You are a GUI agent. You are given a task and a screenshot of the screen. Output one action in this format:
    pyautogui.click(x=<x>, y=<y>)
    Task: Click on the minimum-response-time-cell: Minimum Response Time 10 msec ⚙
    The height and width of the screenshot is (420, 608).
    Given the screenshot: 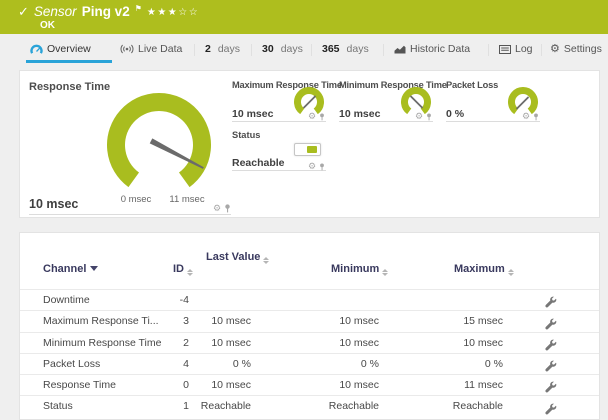 What is the action you would take?
    pyautogui.click(x=393, y=145)
    